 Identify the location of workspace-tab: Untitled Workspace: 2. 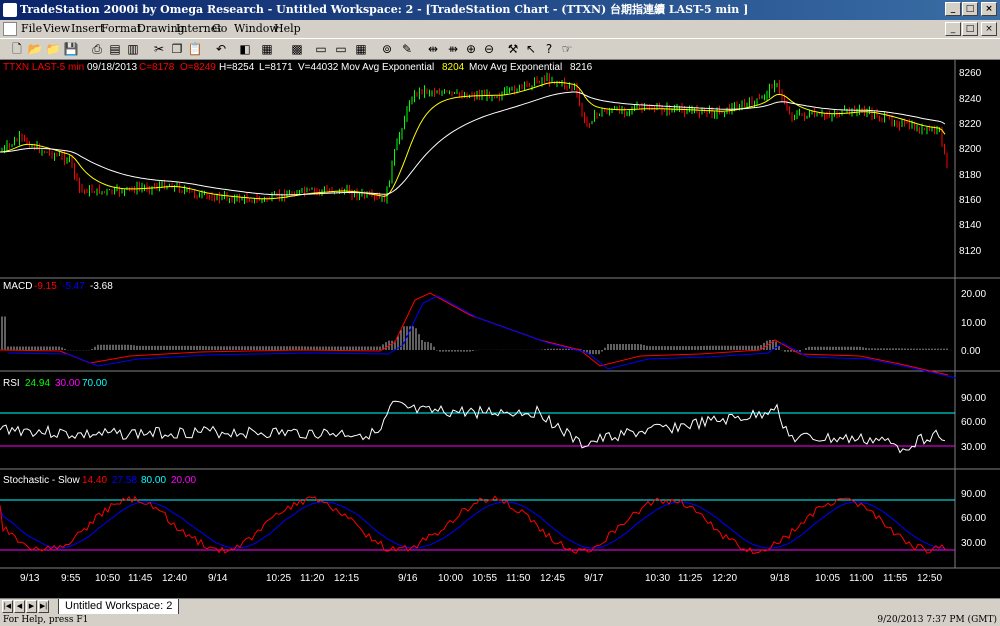
(119, 607).